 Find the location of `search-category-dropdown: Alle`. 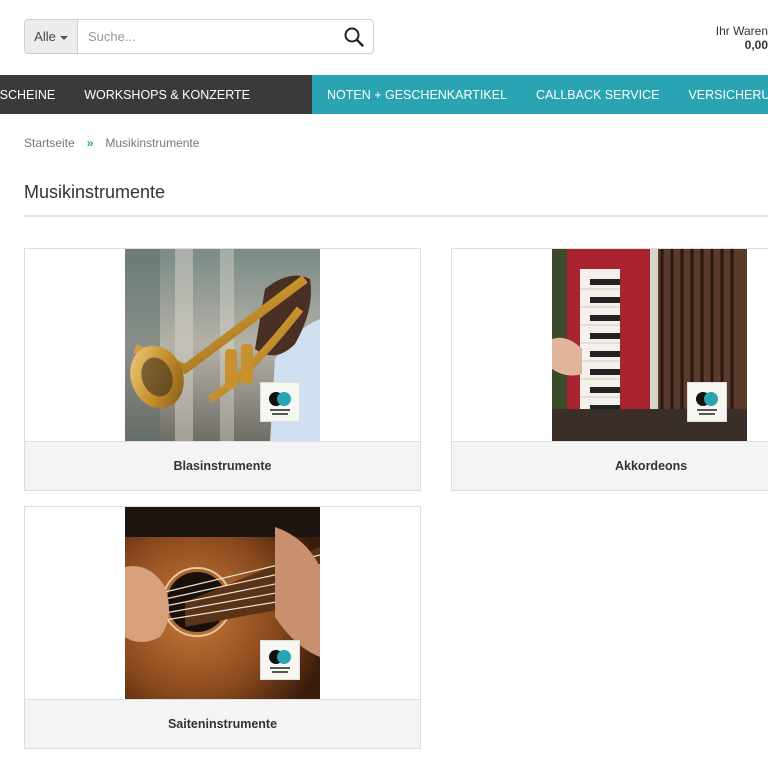

search-category-dropdown: Alle is located at coordinates (51, 36).